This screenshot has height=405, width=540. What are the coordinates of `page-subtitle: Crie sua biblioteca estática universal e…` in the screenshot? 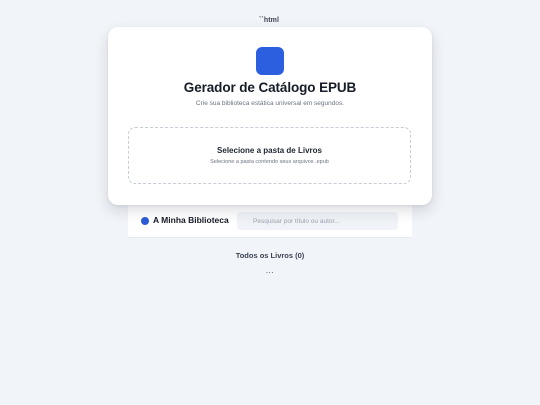 It's located at (270, 103).